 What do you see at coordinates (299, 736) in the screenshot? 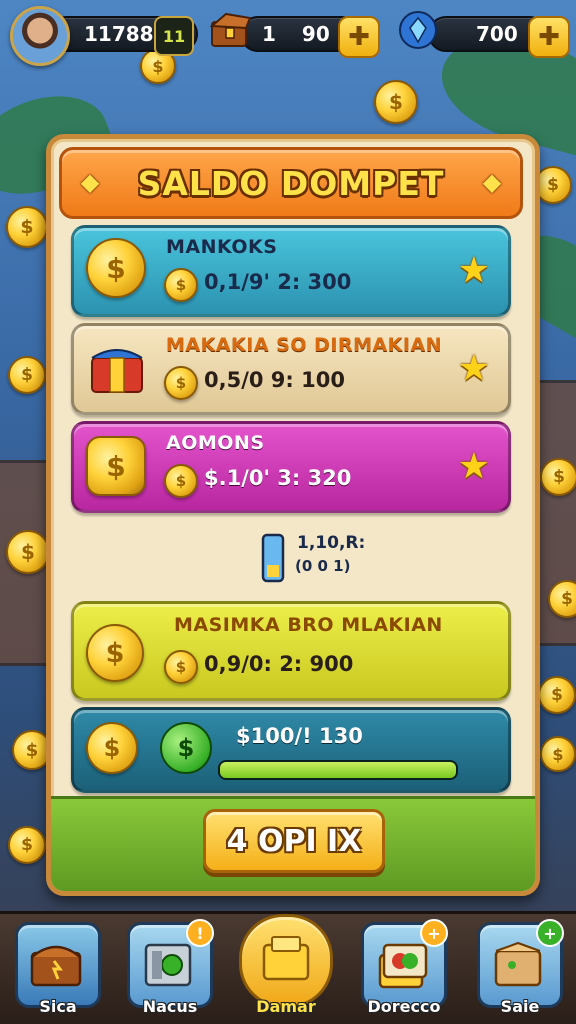
I see `row-value: $100/! 130` at bounding box center [299, 736].